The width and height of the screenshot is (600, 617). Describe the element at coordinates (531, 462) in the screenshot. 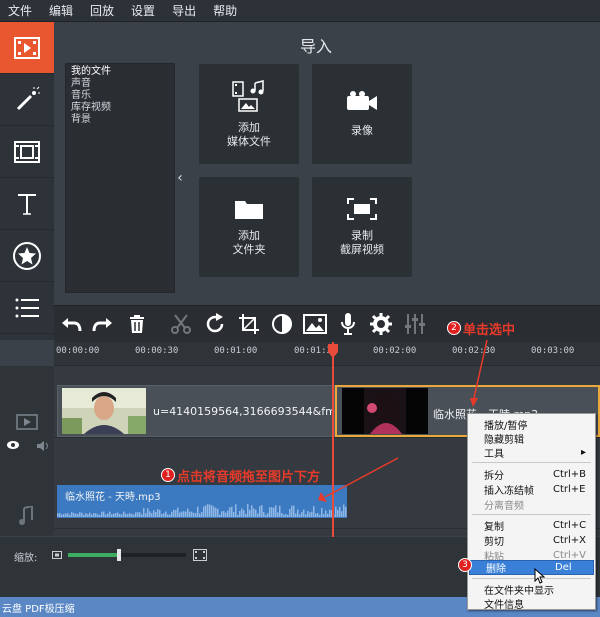

I see `menu-separator` at that location.